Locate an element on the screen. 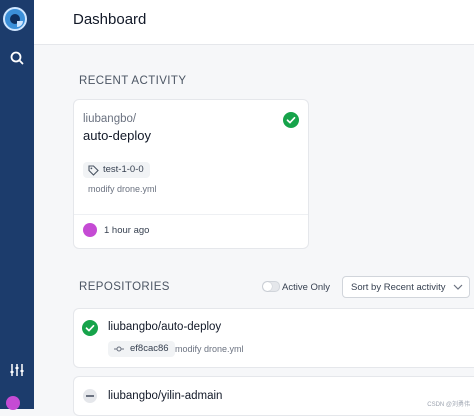 This screenshot has width=474, height=416. active-only-toggle is located at coordinates (271, 286).